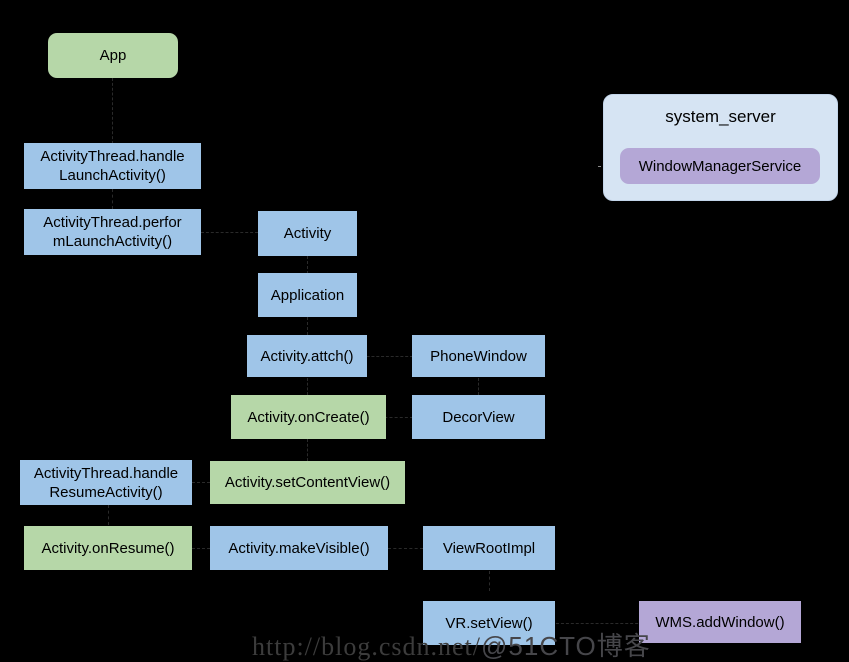  What do you see at coordinates (113, 55) in the screenshot?
I see `node-app: App` at bounding box center [113, 55].